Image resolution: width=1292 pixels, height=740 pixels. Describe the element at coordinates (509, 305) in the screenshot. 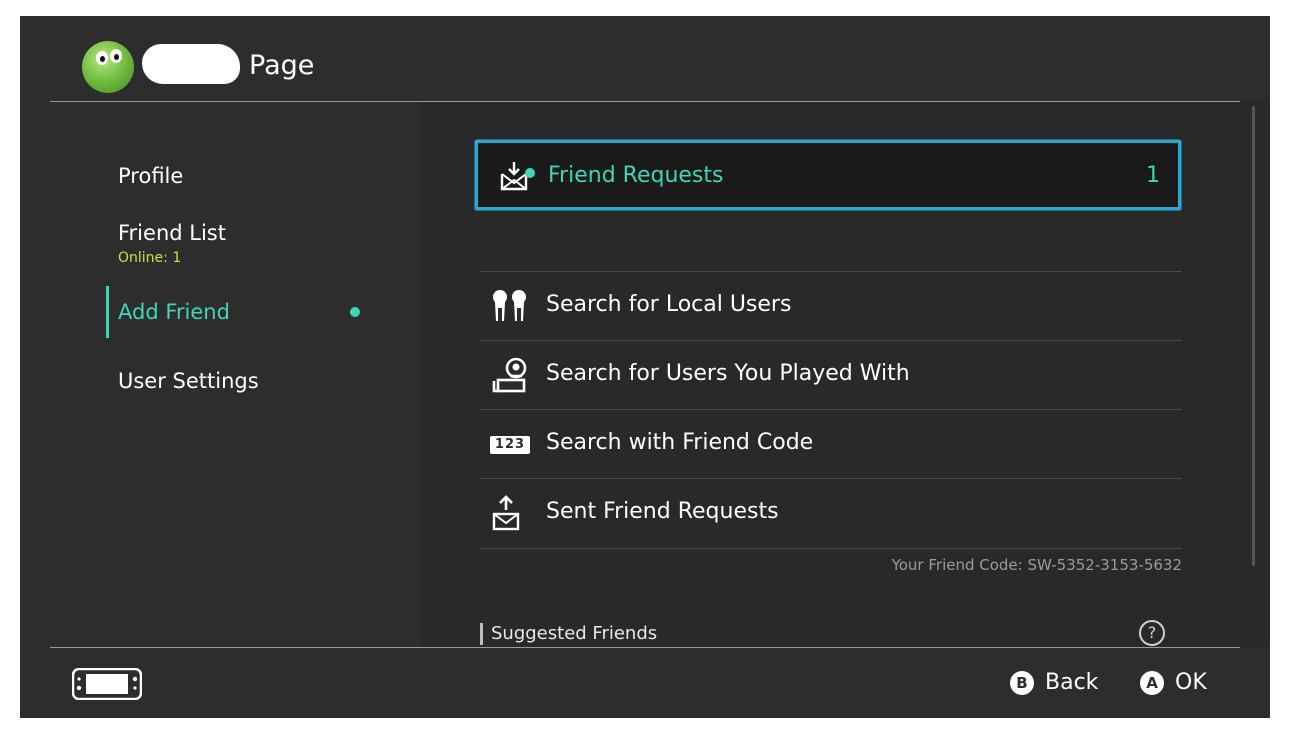

I see `local-users-icon` at that location.